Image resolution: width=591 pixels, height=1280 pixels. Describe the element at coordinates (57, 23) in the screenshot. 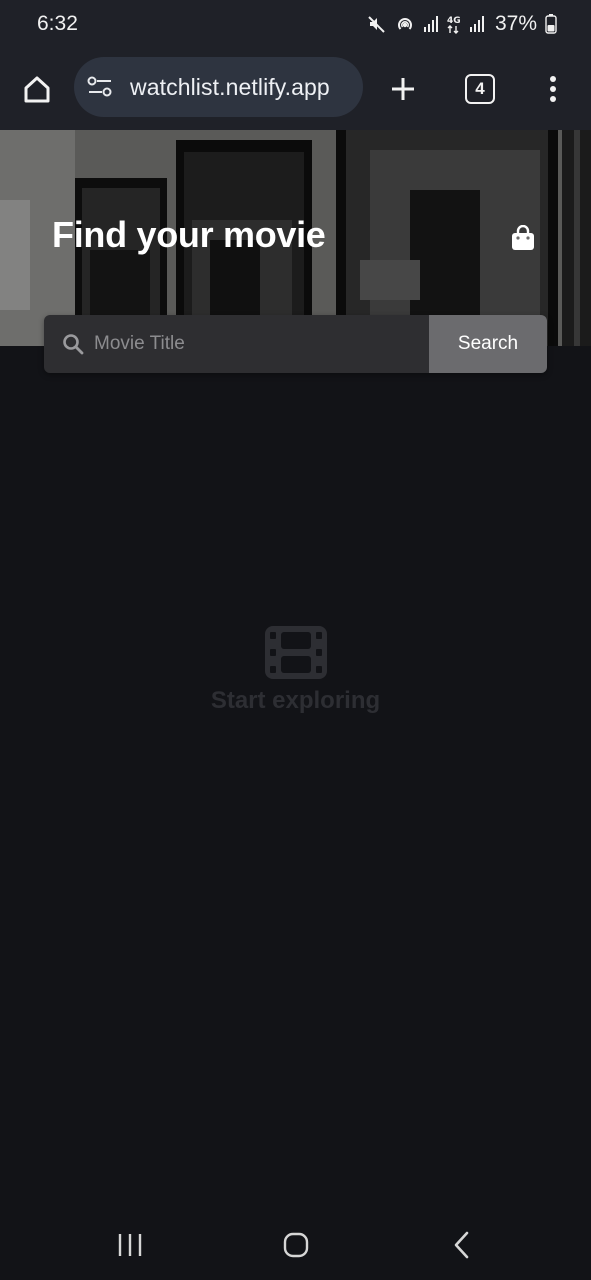

I see `status-time: 6:32` at that location.